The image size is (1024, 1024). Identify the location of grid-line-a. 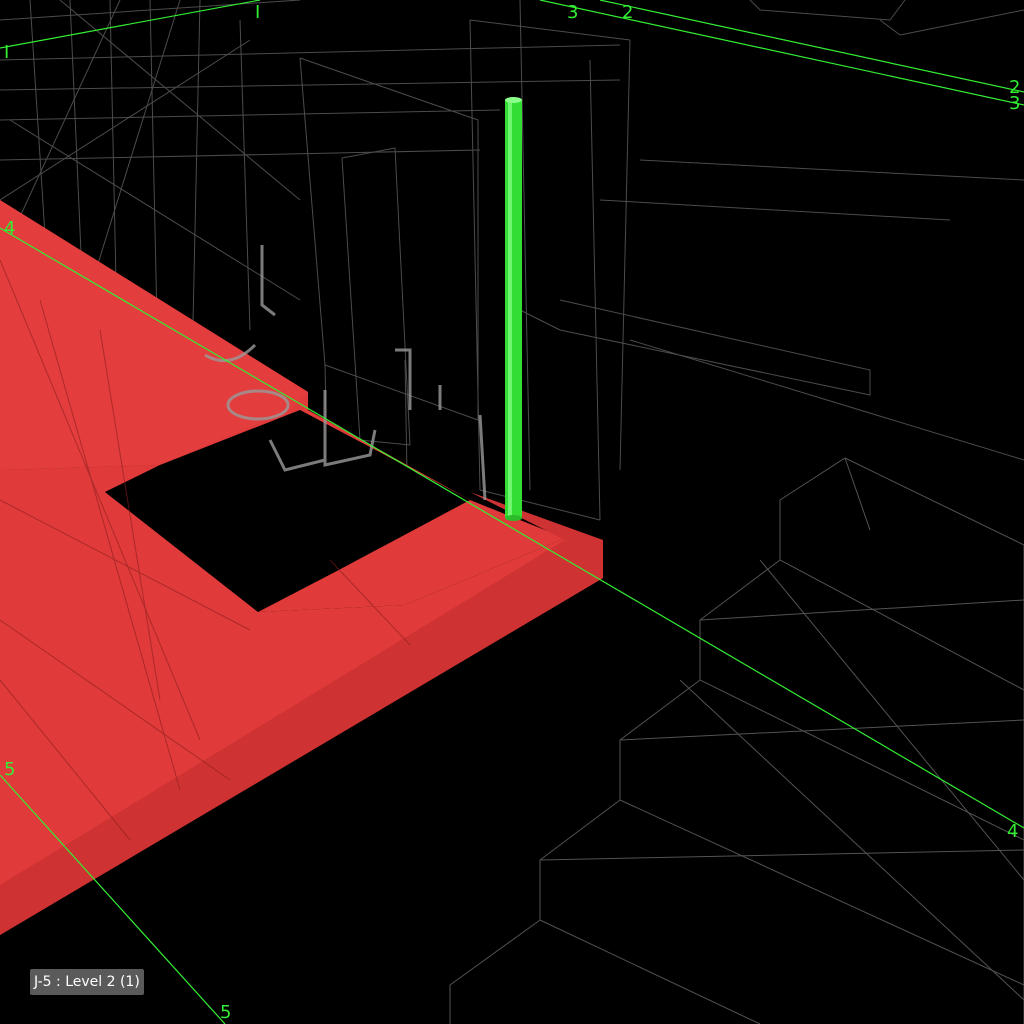
(130, 24).